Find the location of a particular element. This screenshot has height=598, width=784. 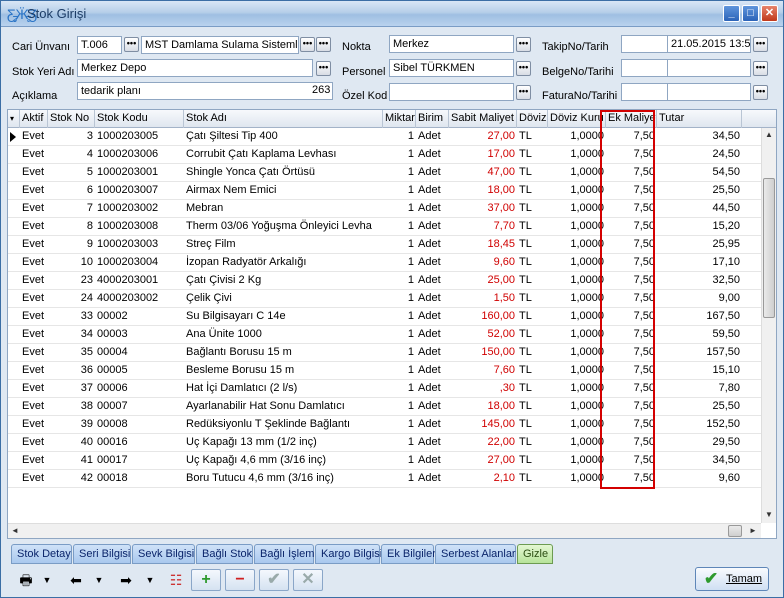

personel-field: Sibel TÜRKMEN is located at coordinates (451, 68).